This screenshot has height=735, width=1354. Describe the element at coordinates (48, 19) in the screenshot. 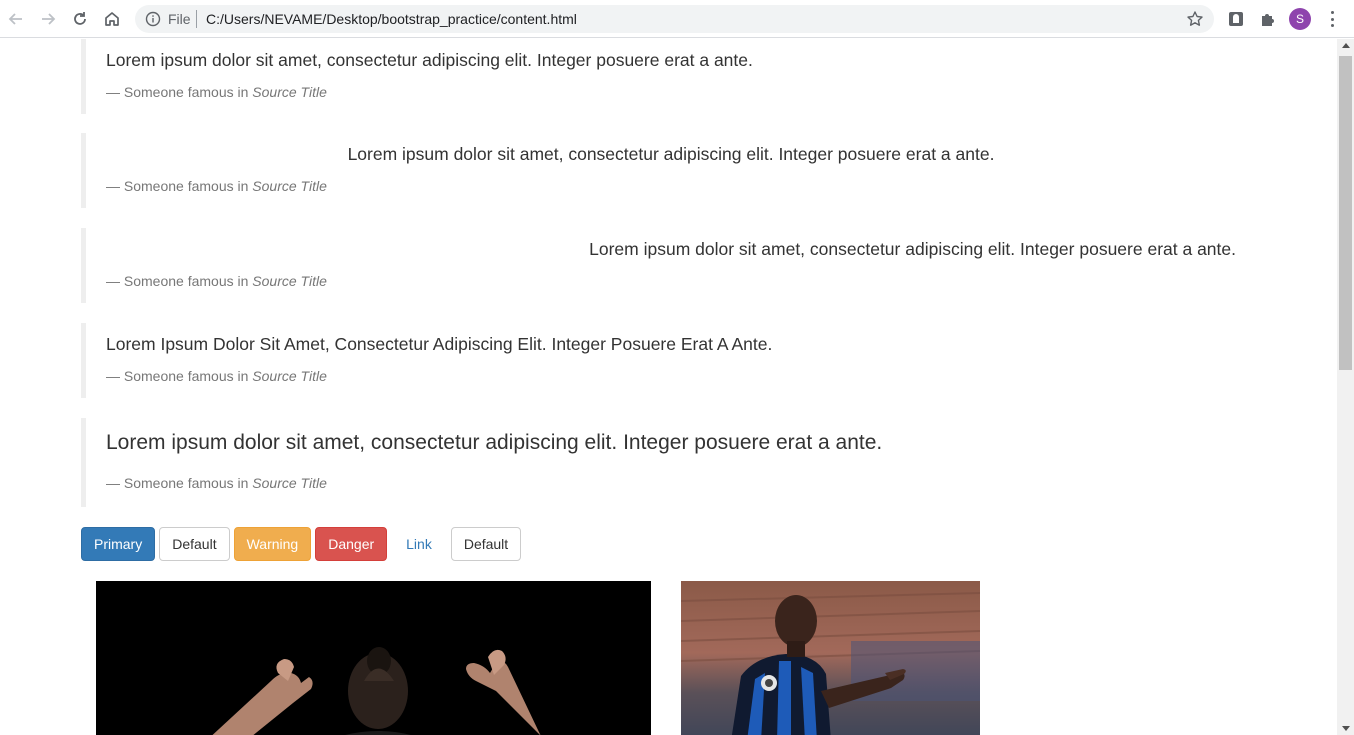

I see `forward-arrow-icon` at that location.